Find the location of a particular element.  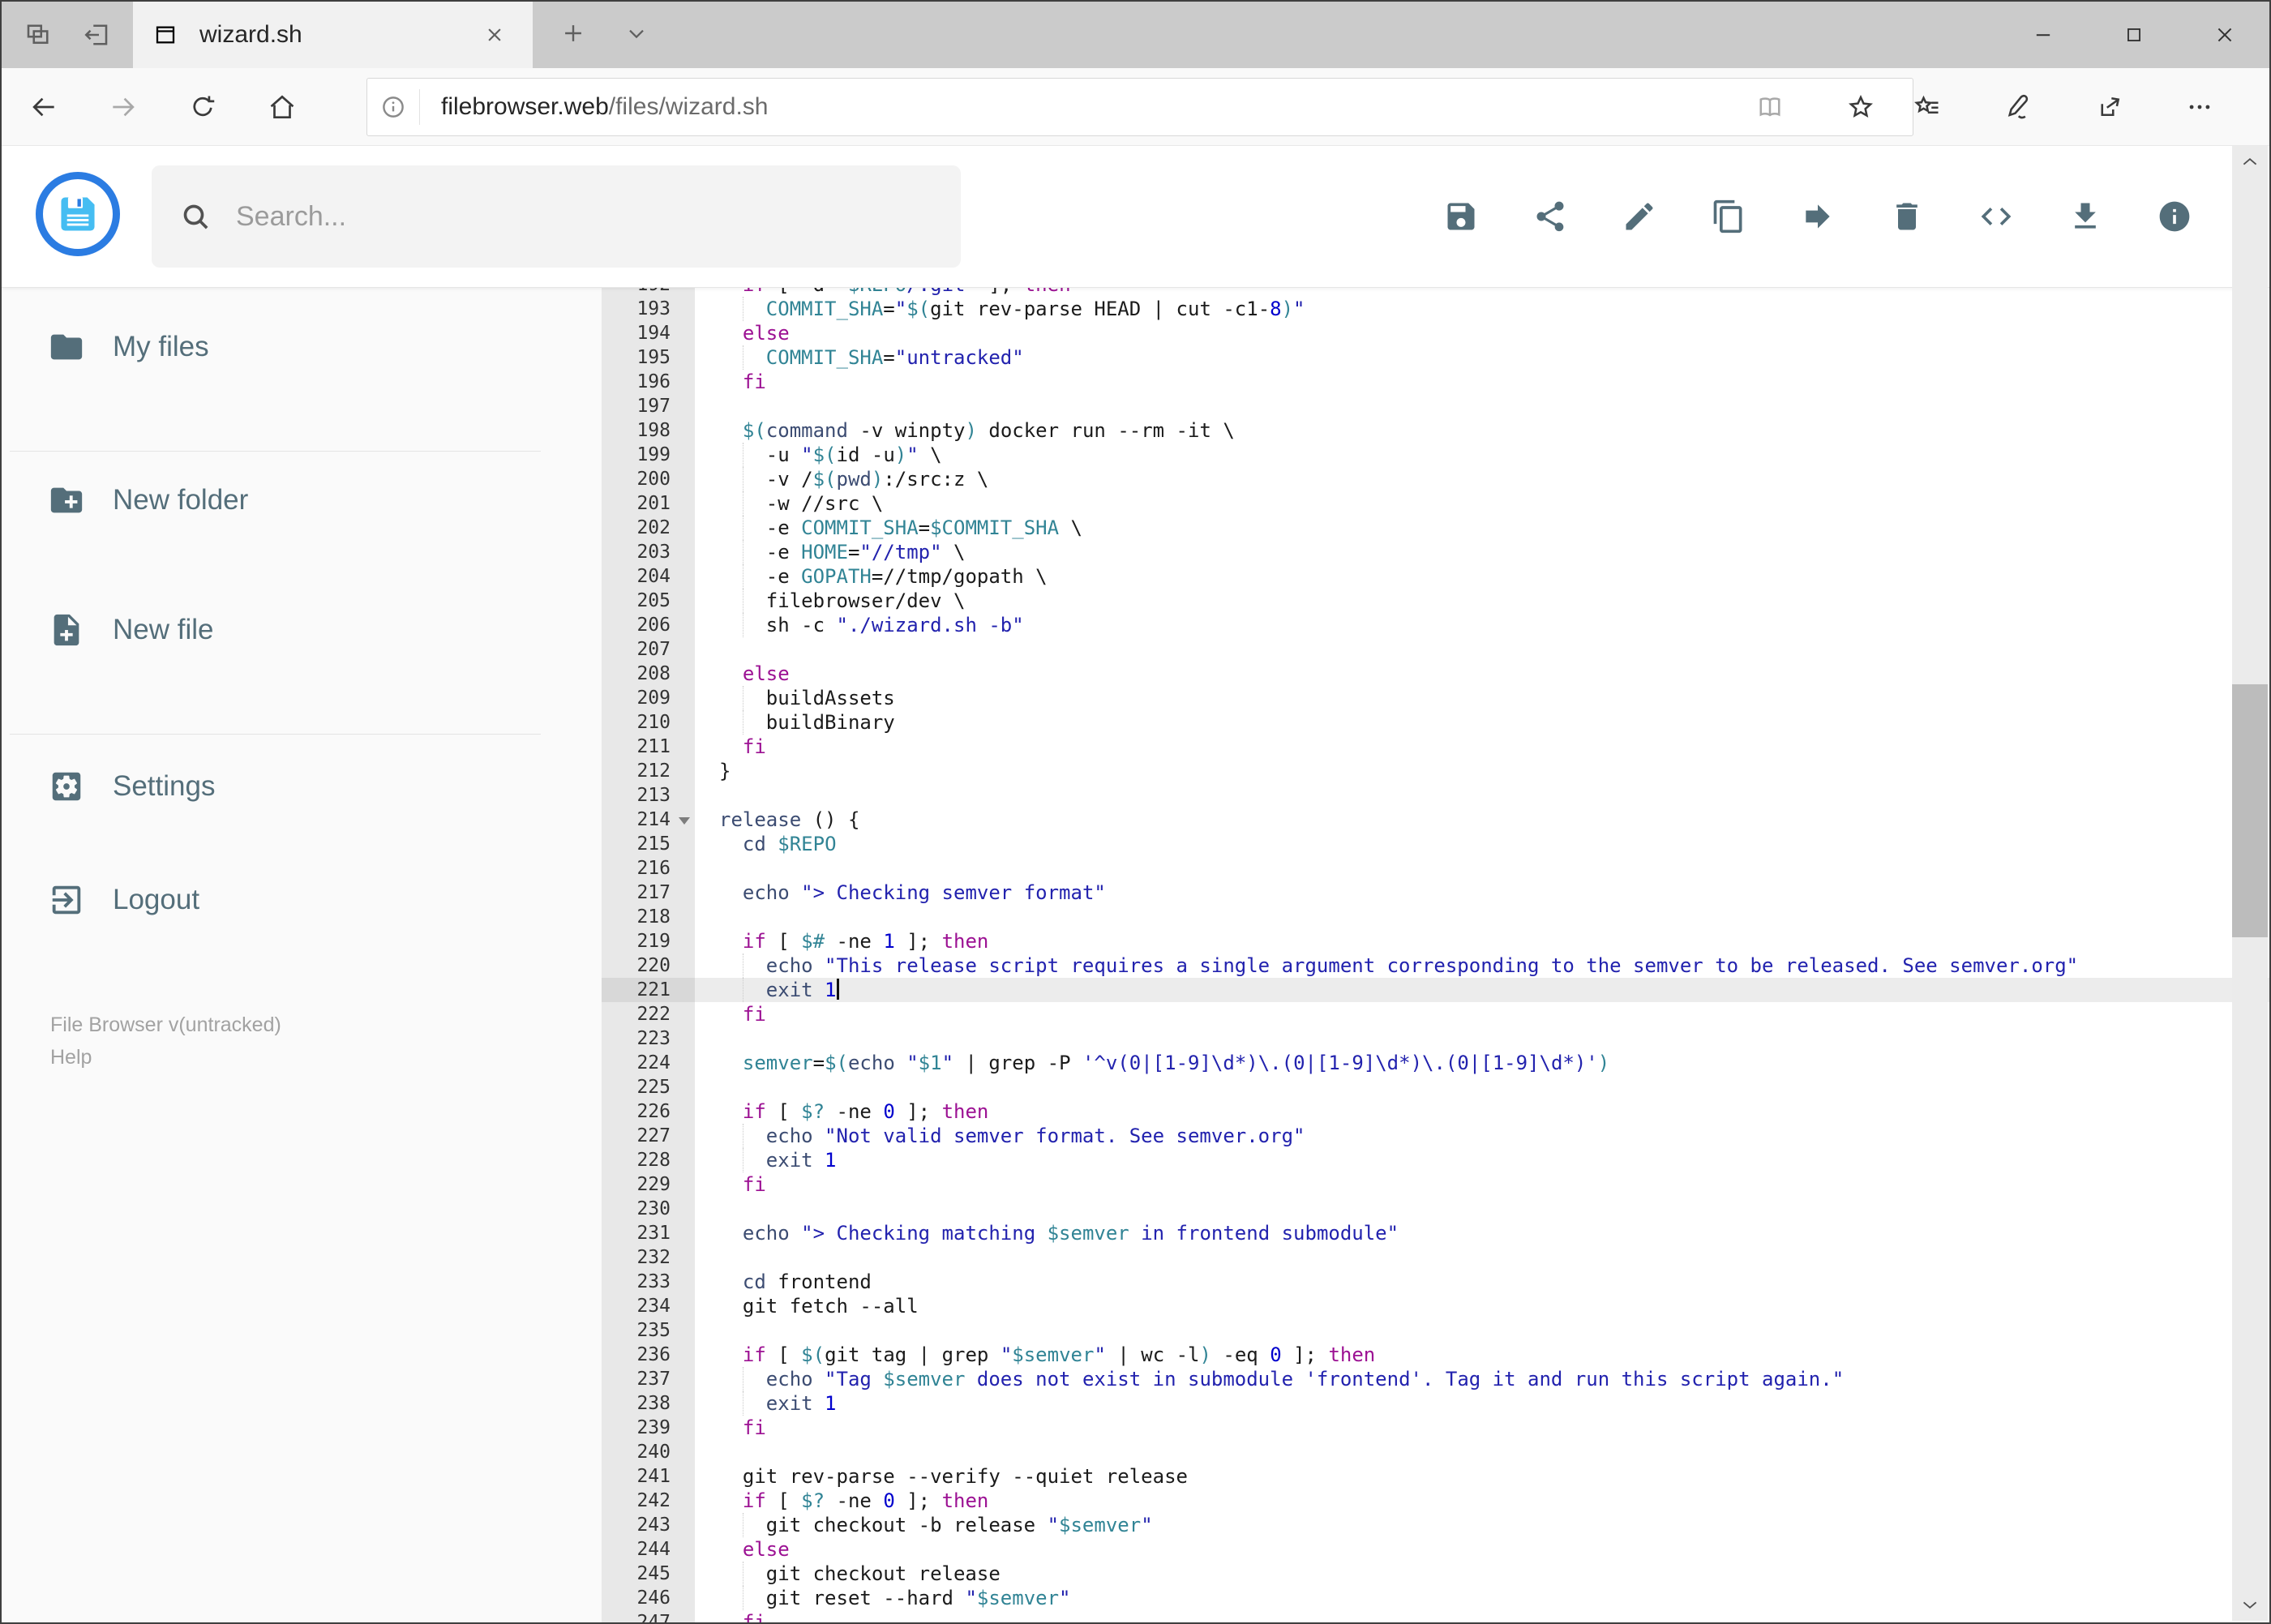

gutter-line-number: 210 is located at coordinates (648, 723).